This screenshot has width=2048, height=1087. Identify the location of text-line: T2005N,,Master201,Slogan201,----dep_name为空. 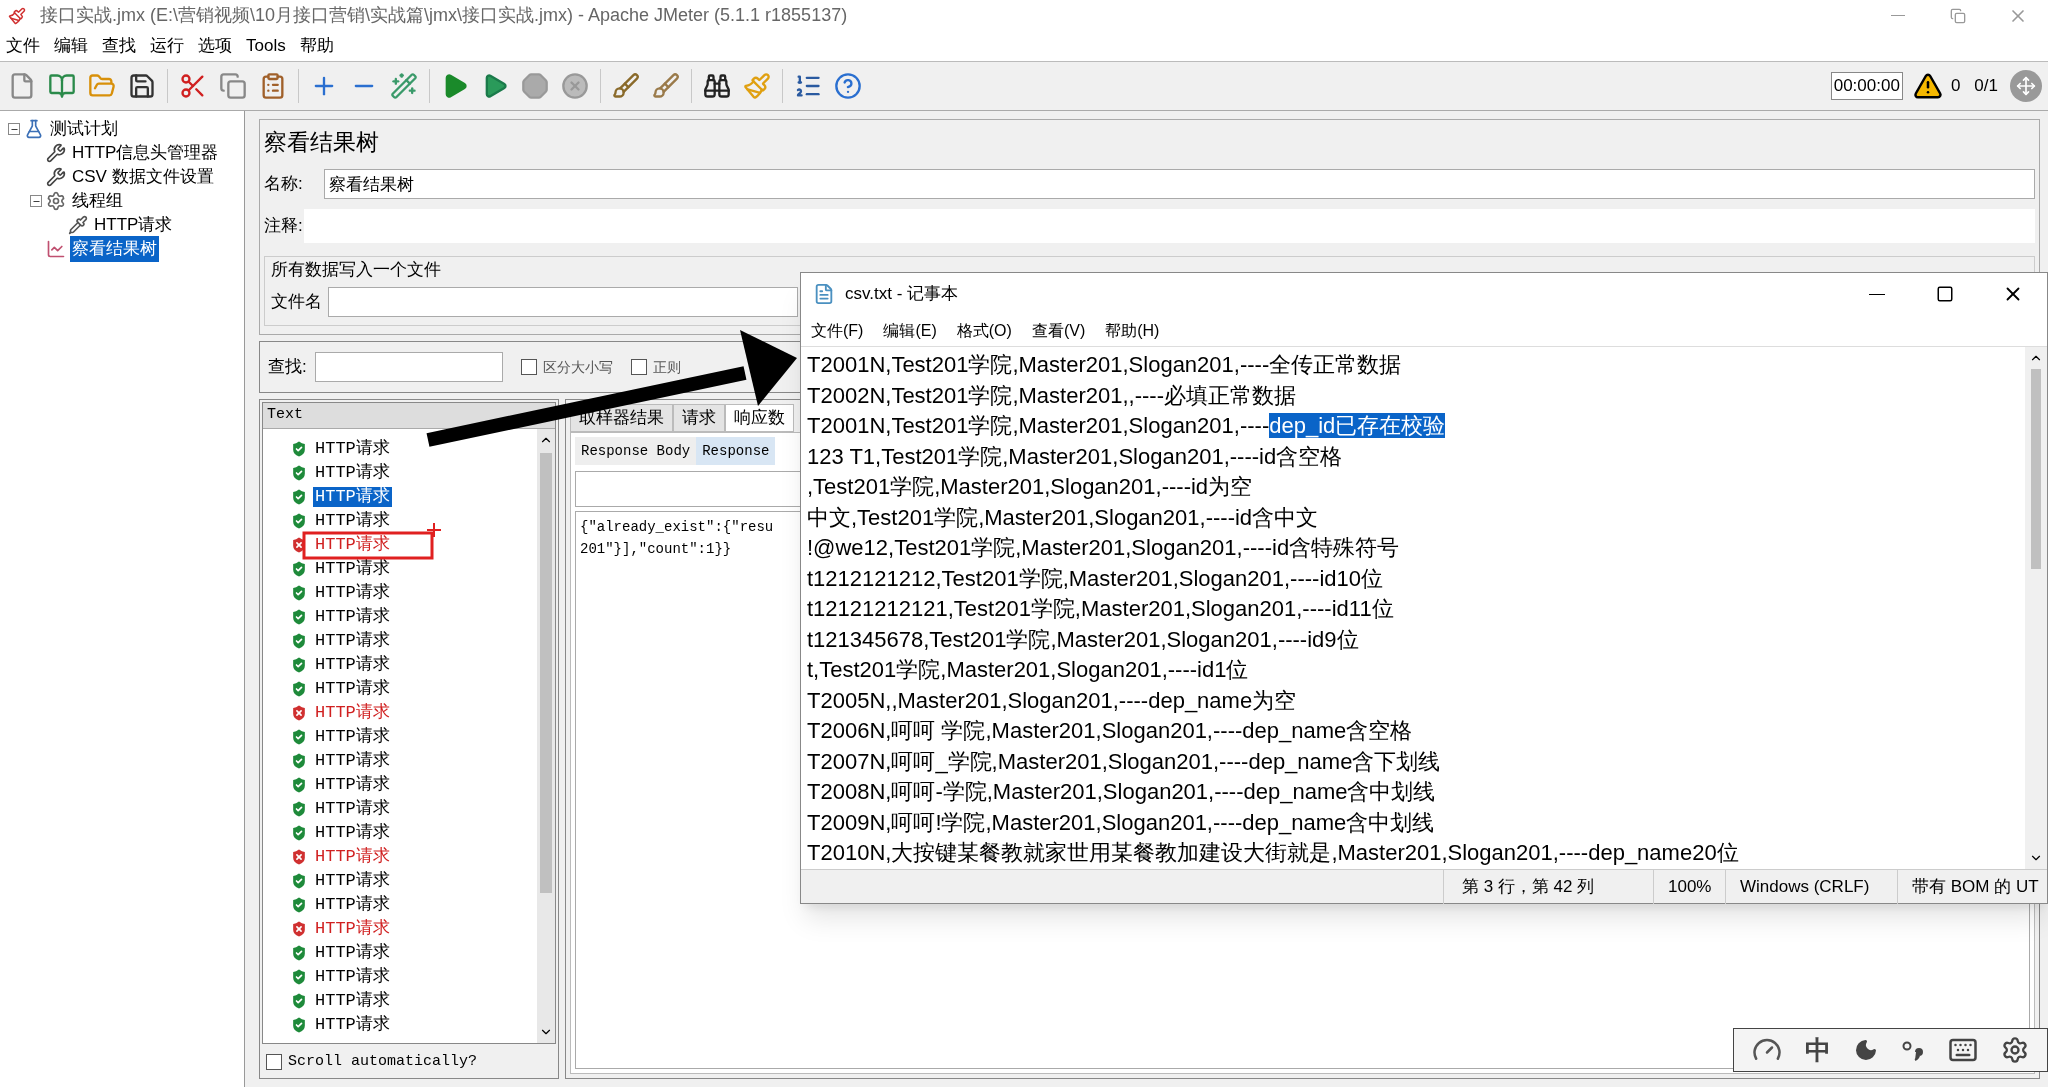
(1052, 700).